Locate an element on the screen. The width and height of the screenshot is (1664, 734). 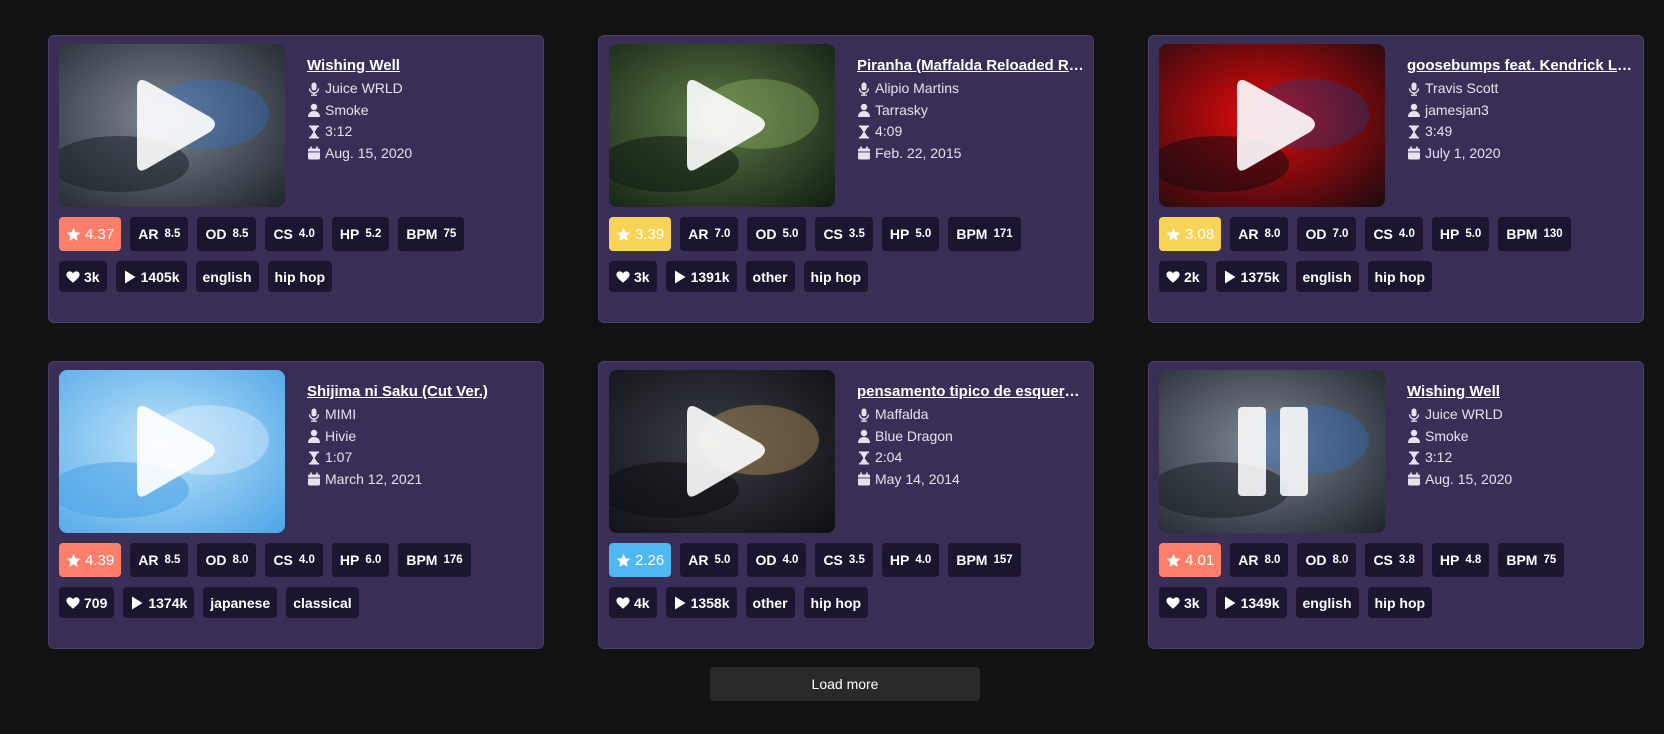
bpm-badge: BPM 157 is located at coordinates (984, 560).